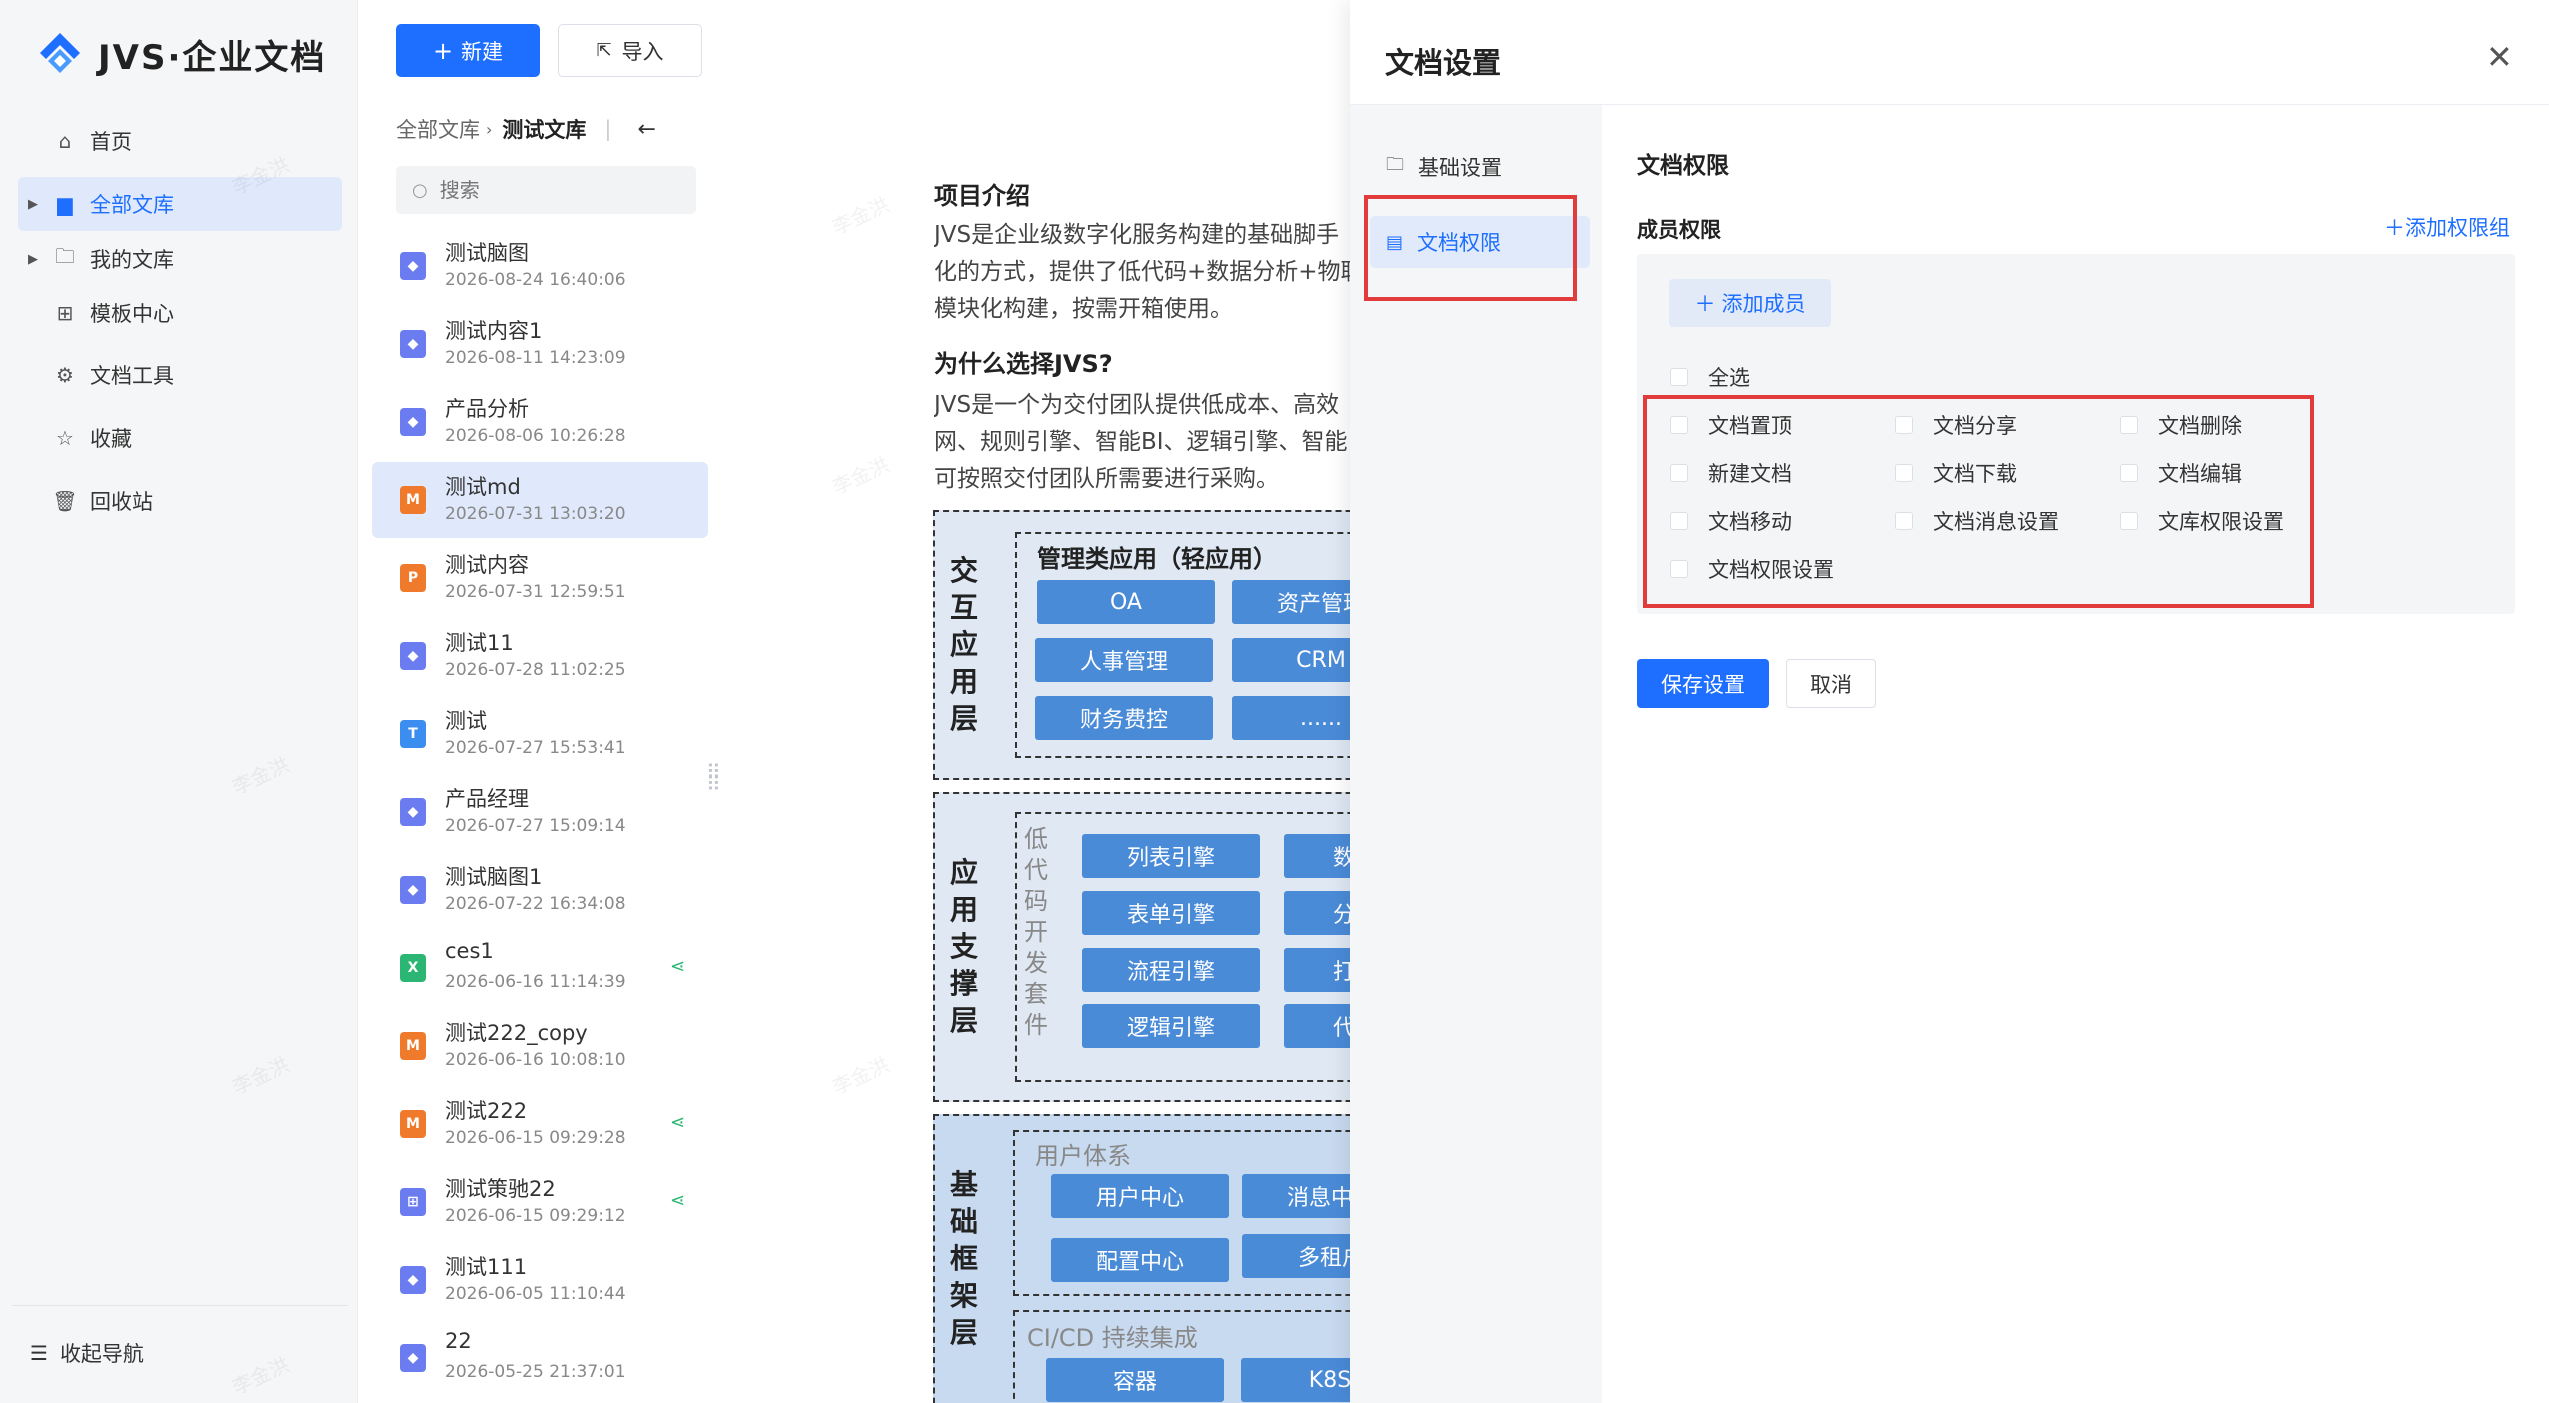  Describe the element at coordinates (458, 1341) in the screenshot. I see `file-name: 22` at that location.